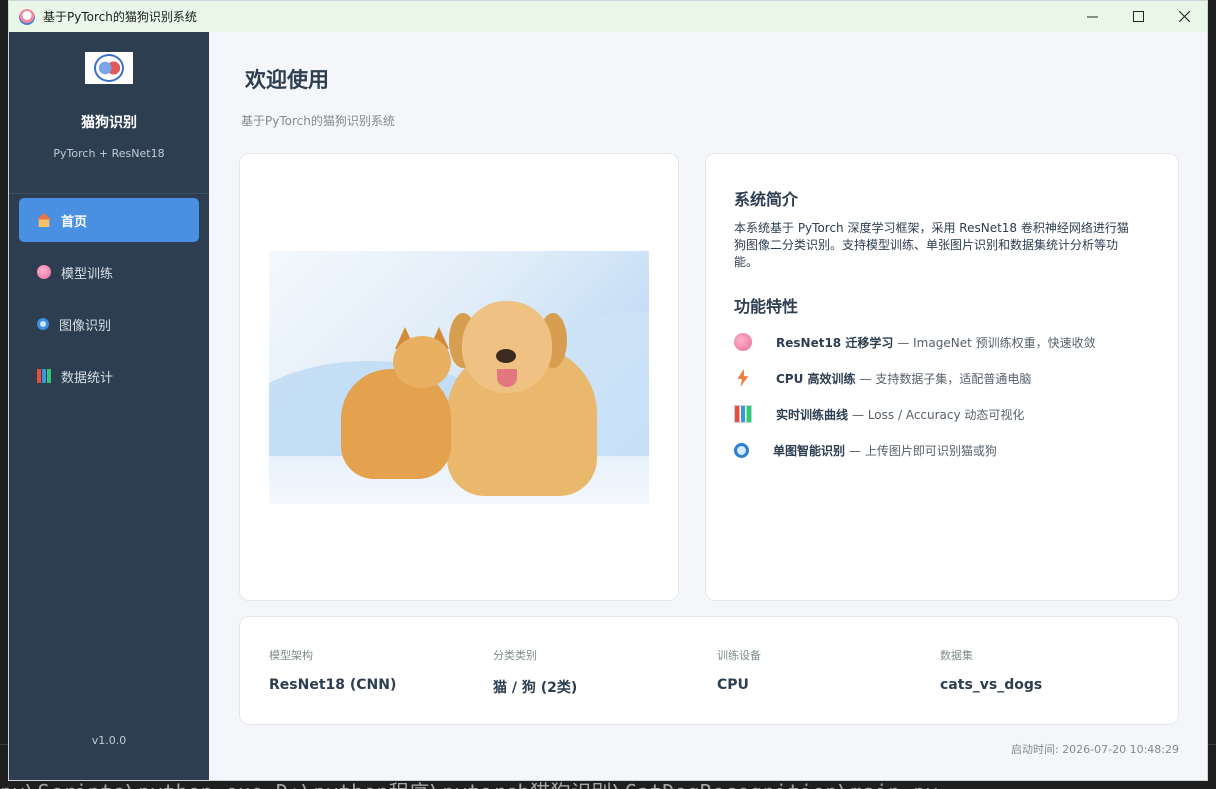  Describe the element at coordinates (109, 220) in the screenshot. I see `sidebar-item-home: 首页` at that location.